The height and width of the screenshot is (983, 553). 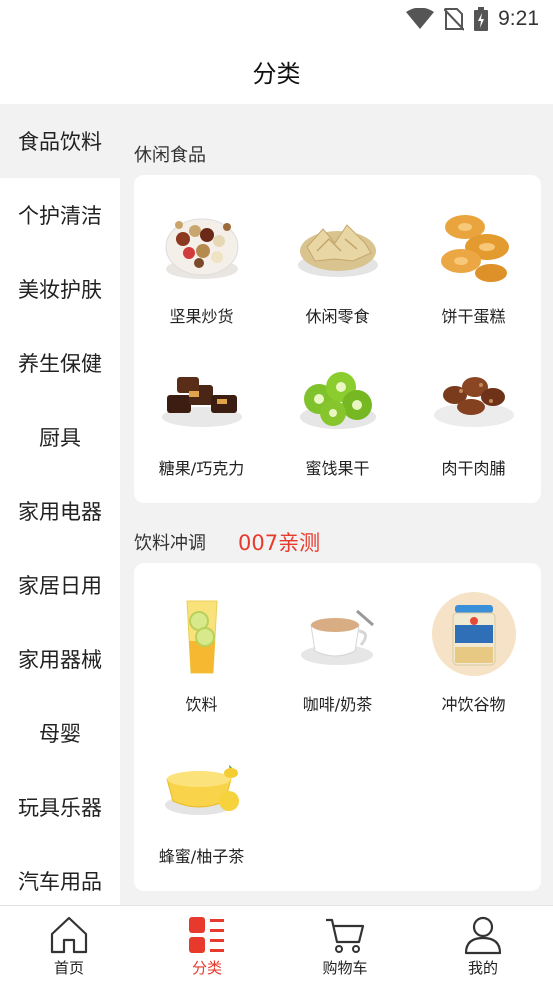 I want to click on nav-cart: 购物车, so click(x=345, y=944).